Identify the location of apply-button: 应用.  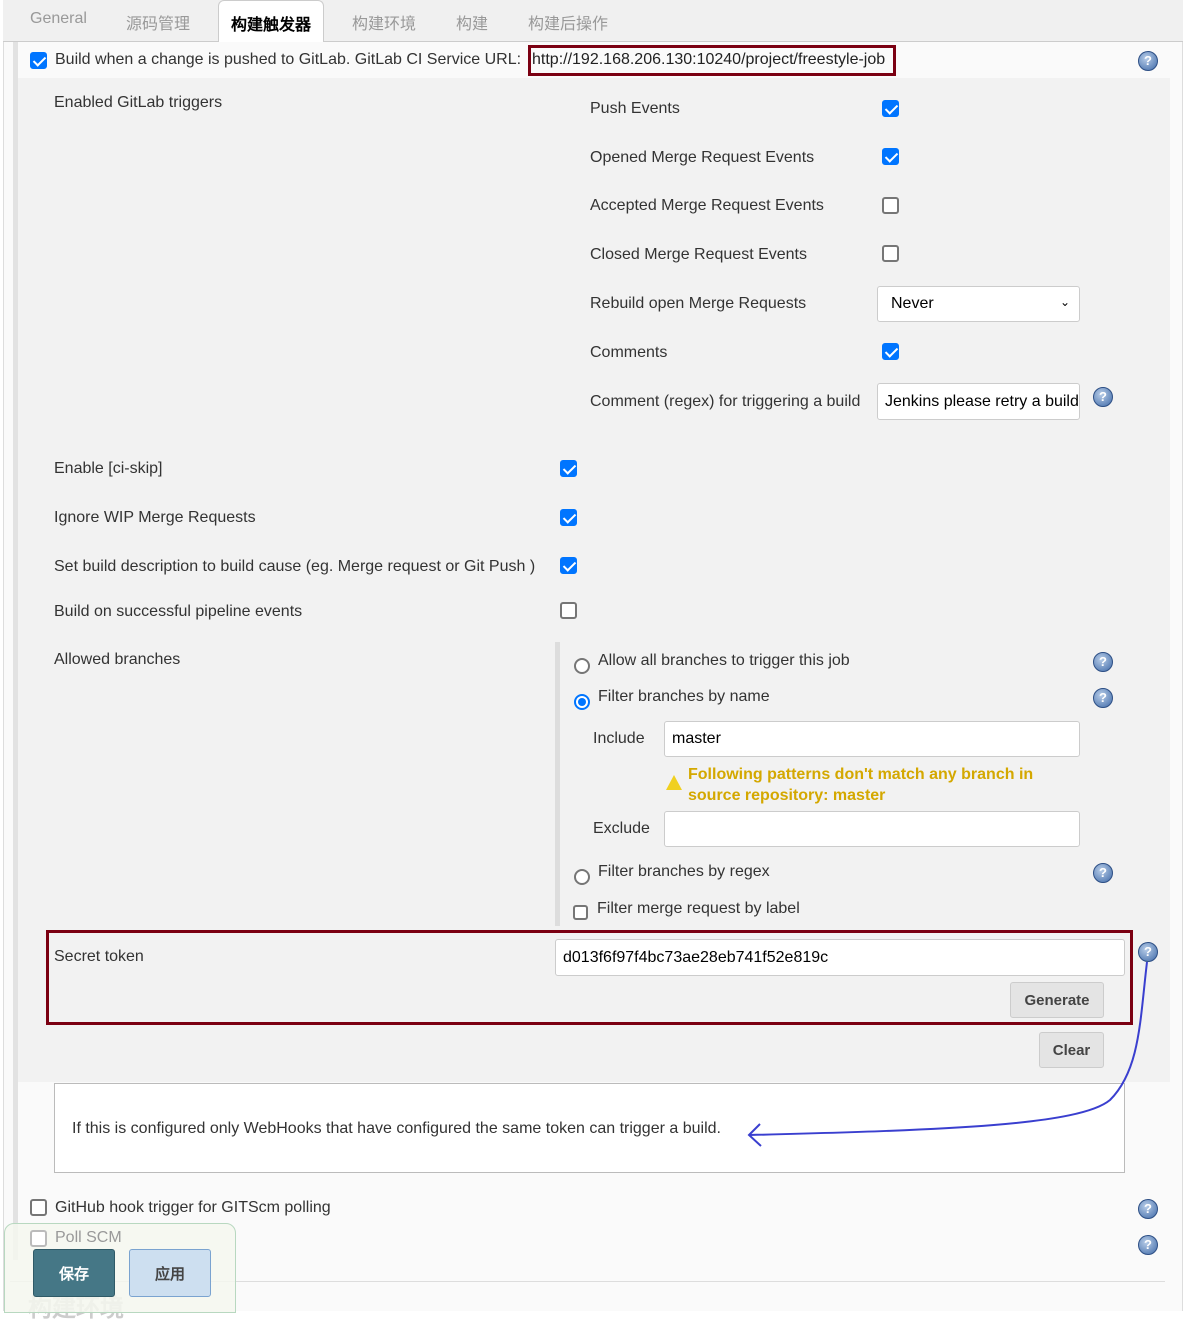
(170, 1273).